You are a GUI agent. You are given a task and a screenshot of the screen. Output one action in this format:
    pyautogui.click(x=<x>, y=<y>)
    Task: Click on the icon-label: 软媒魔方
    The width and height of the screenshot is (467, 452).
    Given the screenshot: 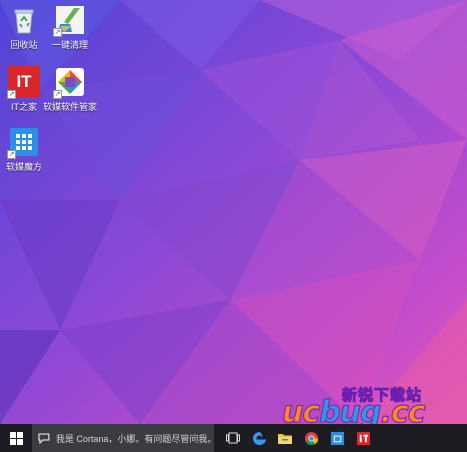 What is the action you would take?
    pyautogui.click(x=23, y=167)
    